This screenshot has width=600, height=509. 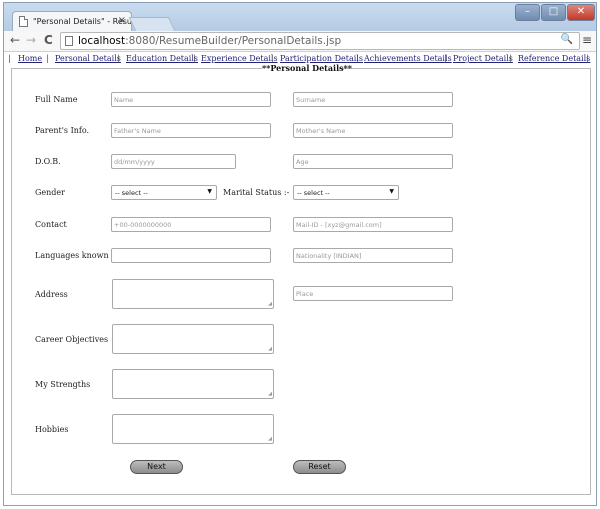 I want to click on parents-info-label: Parent's Info., so click(x=62, y=130).